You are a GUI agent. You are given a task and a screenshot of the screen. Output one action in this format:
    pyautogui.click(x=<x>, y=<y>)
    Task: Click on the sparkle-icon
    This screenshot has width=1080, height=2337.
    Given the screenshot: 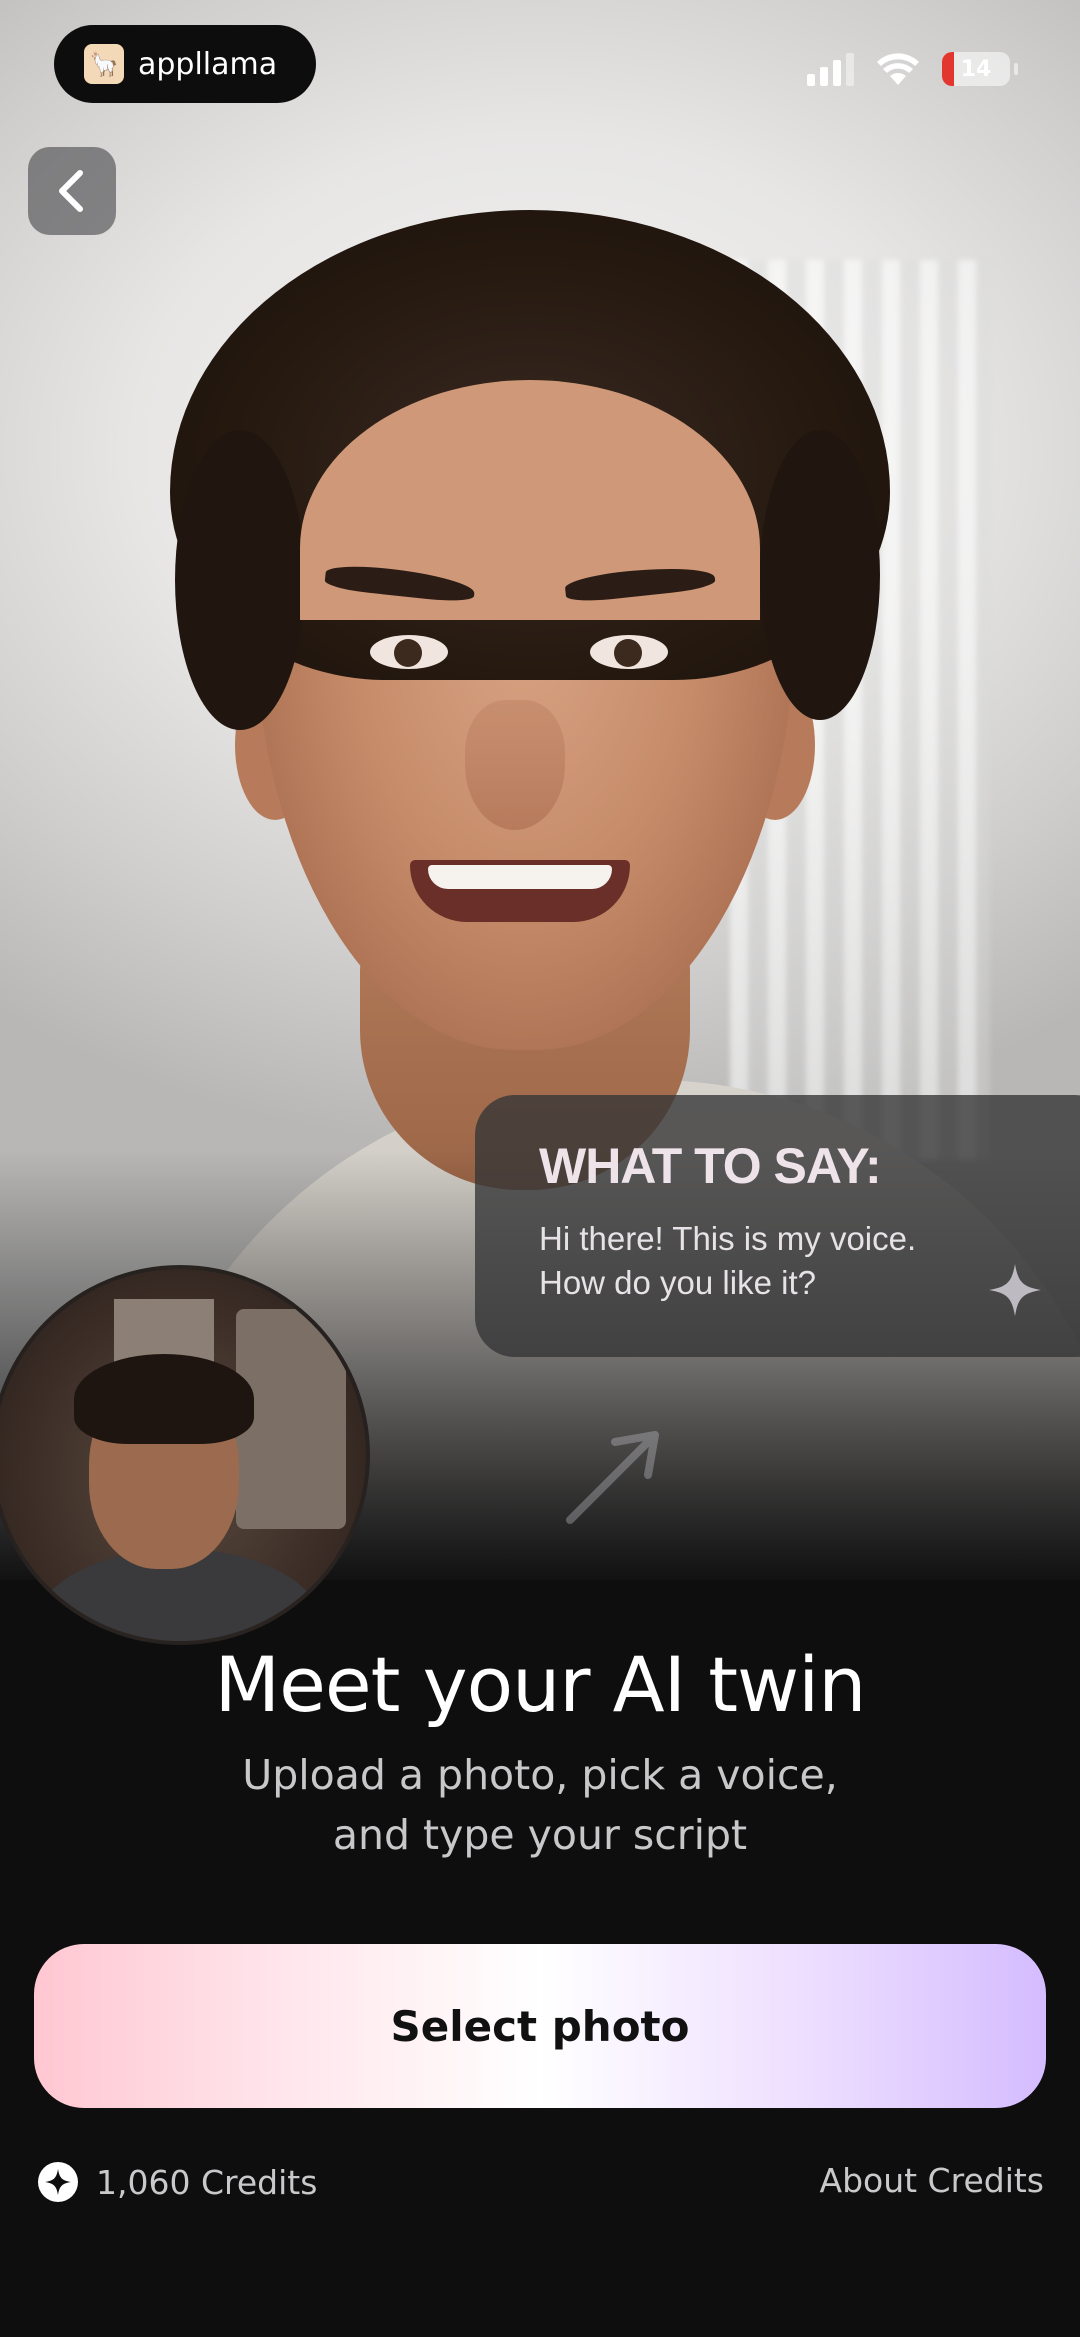 What is the action you would take?
    pyautogui.click(x=1015, y=1290)
    